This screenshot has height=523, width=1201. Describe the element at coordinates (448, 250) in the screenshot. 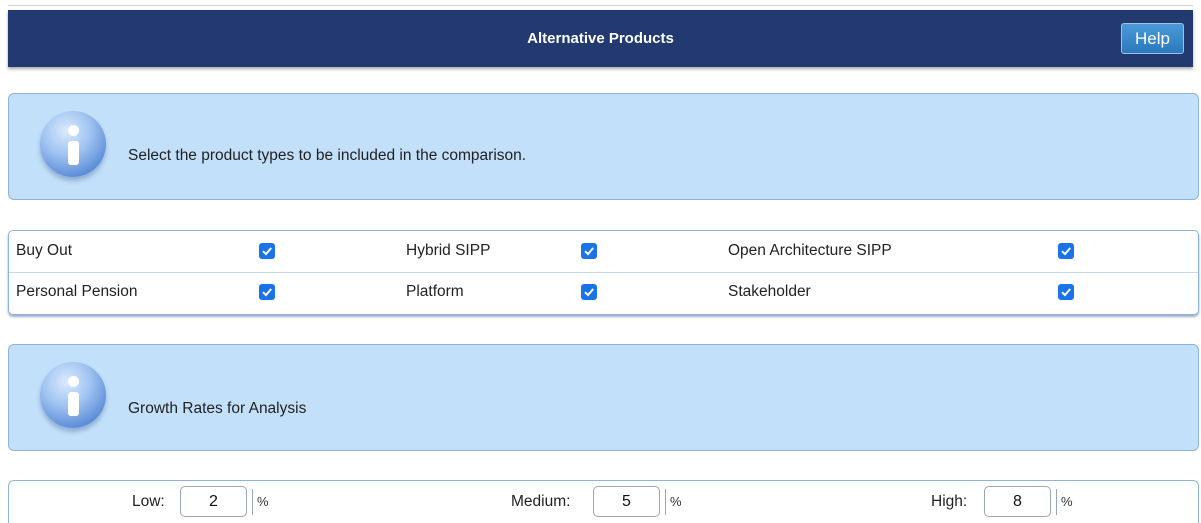

I see `product-label-hybrid-sipp: Hybrid SIPP` at that location.